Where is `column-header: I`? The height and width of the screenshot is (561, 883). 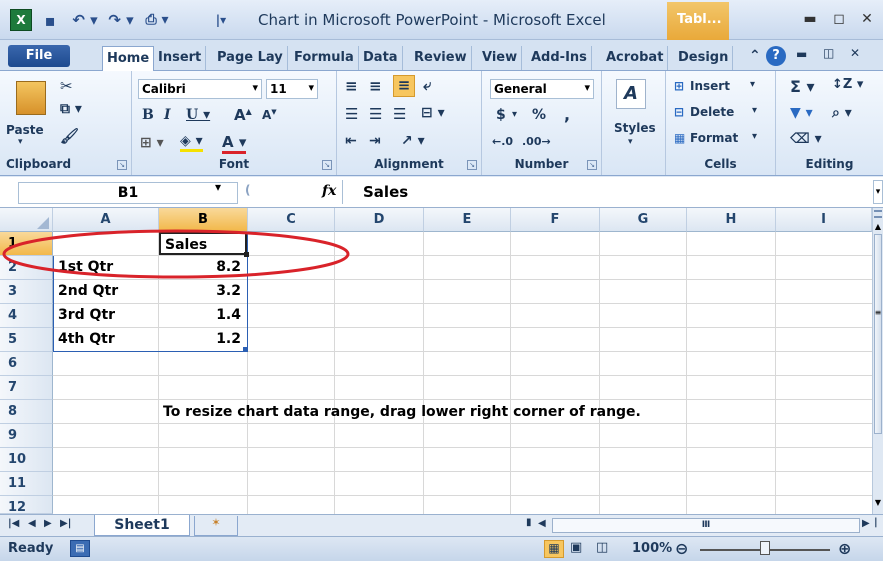 column-header: I is located at coordinates (824, 220).